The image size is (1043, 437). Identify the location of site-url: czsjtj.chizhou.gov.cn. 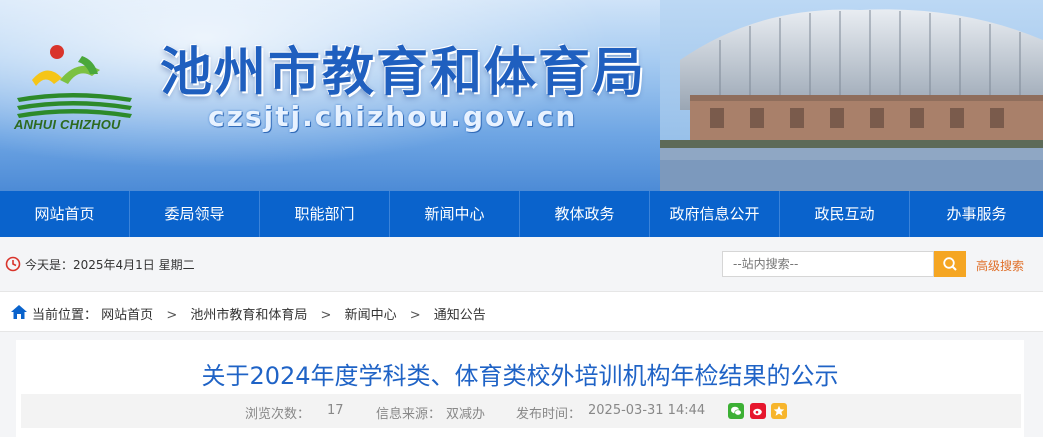
(393, 116).